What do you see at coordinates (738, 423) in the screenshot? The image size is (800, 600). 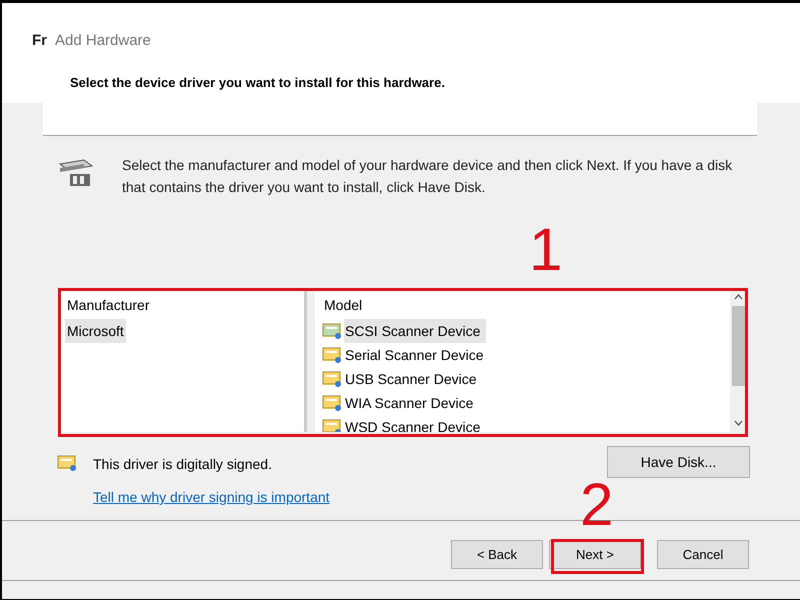 I see `scroll-down-icon` at bounding box center [738, 423].